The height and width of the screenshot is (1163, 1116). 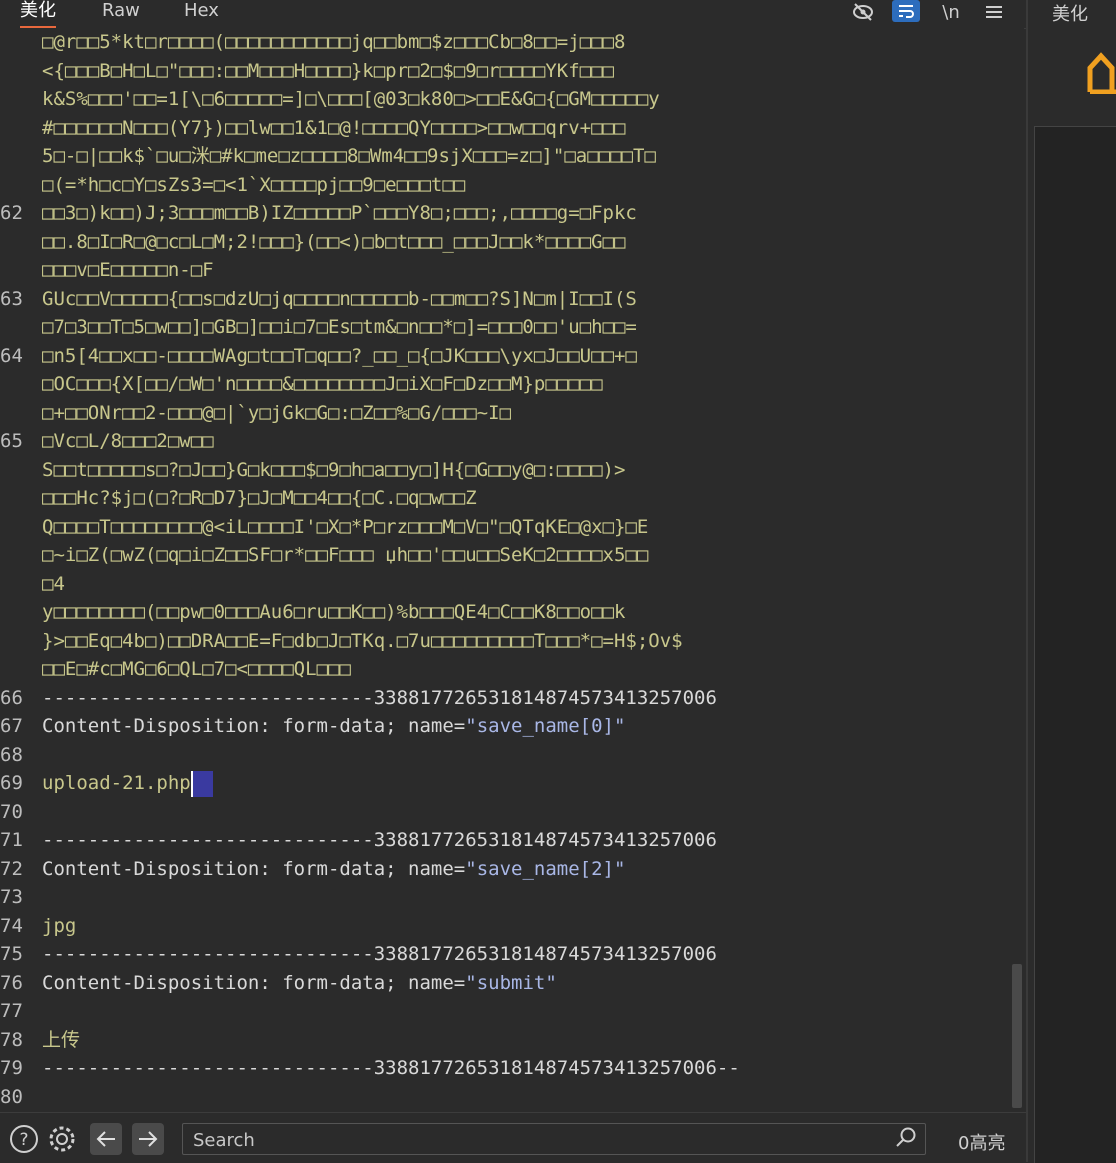 I want to click on form-value-line: 上传, so click(x=523, y=1040).